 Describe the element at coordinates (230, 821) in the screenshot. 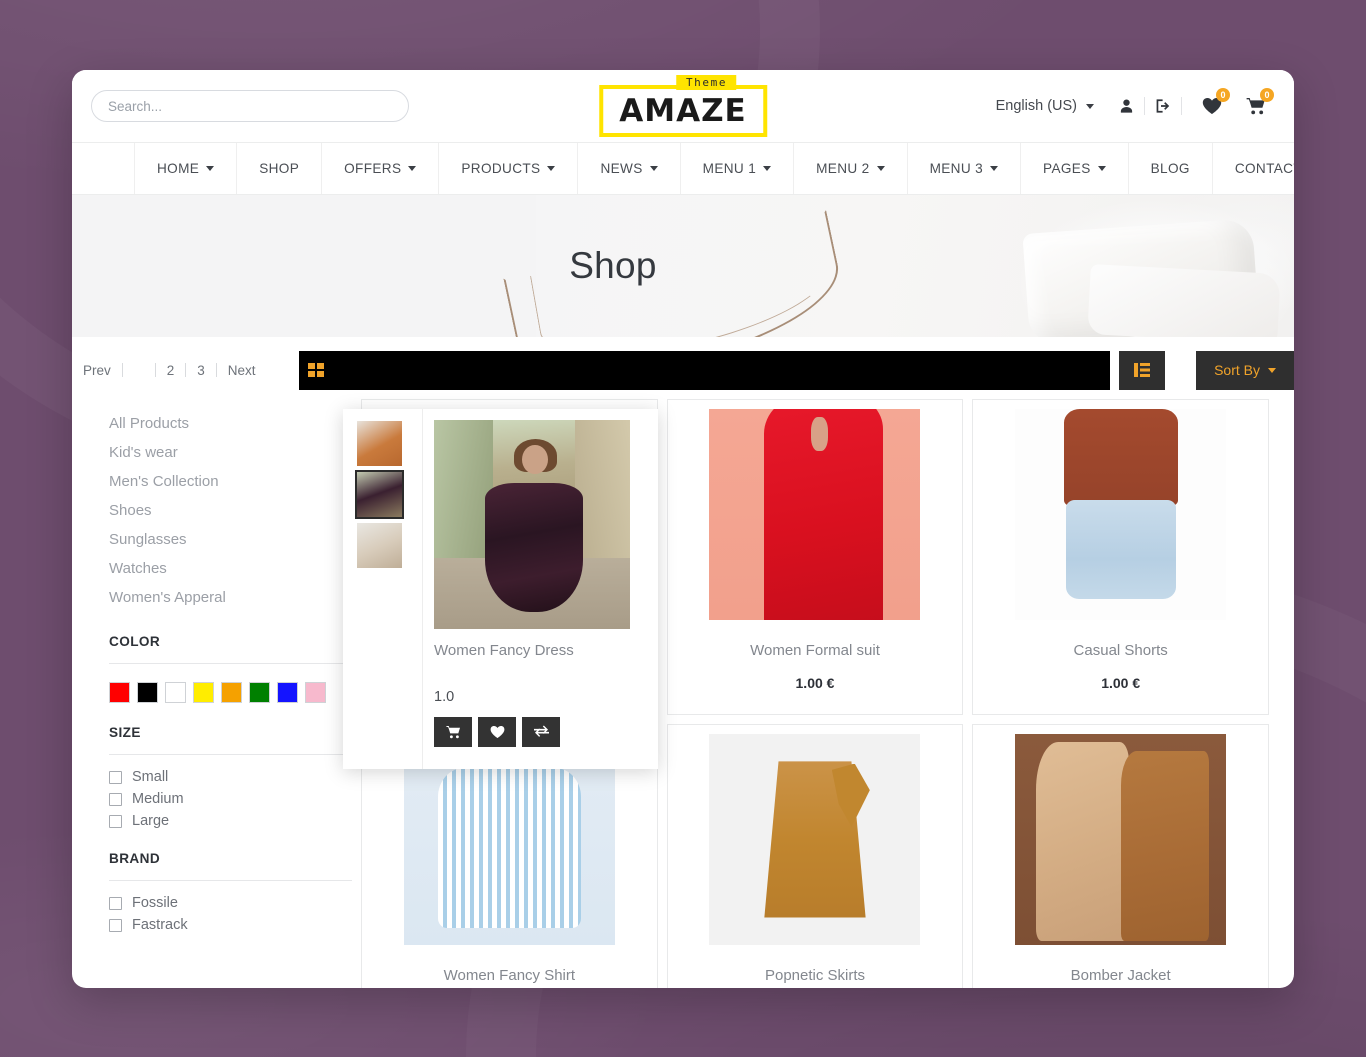

I see `size-option-large: Large` at that location.